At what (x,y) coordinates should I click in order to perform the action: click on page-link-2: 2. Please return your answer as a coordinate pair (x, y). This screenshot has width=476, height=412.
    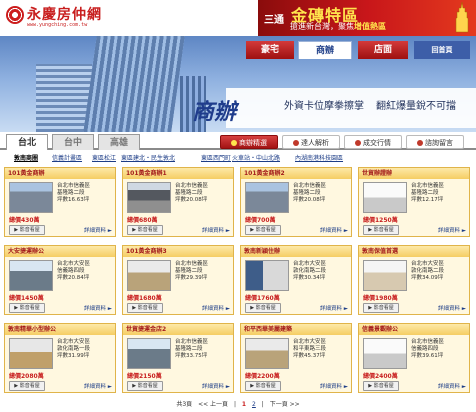
    Looking at the image, I should click on (254, 404).